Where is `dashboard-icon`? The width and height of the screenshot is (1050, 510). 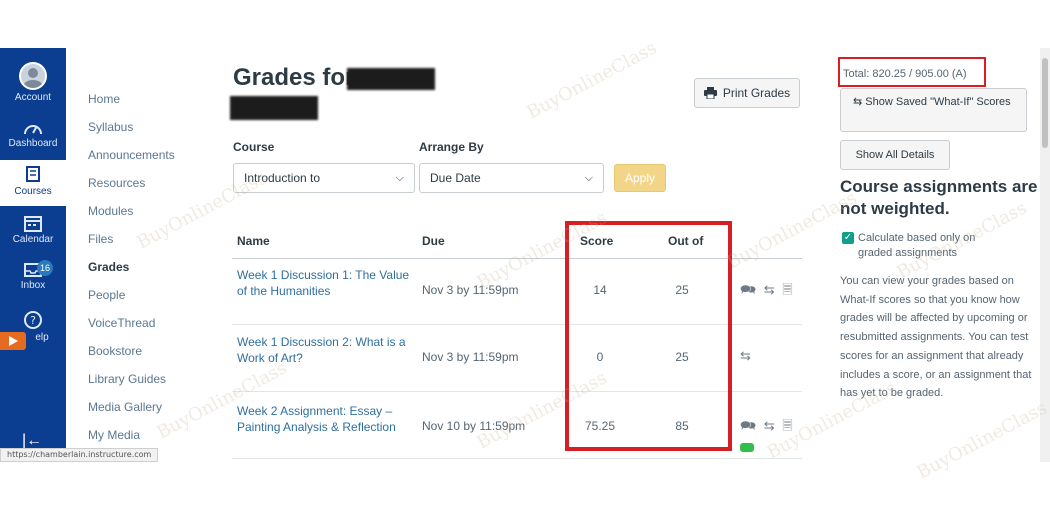 dashboard-icon is located at coordinates (33, 130).